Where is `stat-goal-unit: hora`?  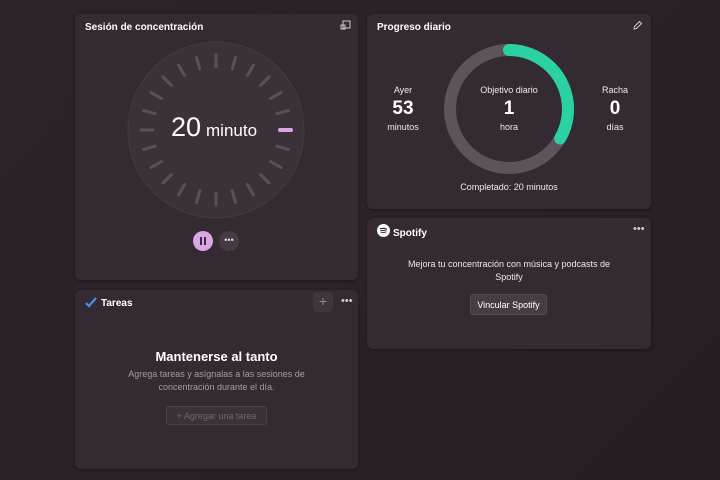
stat-goal-unit: hora is located at coordinates (508, 127).